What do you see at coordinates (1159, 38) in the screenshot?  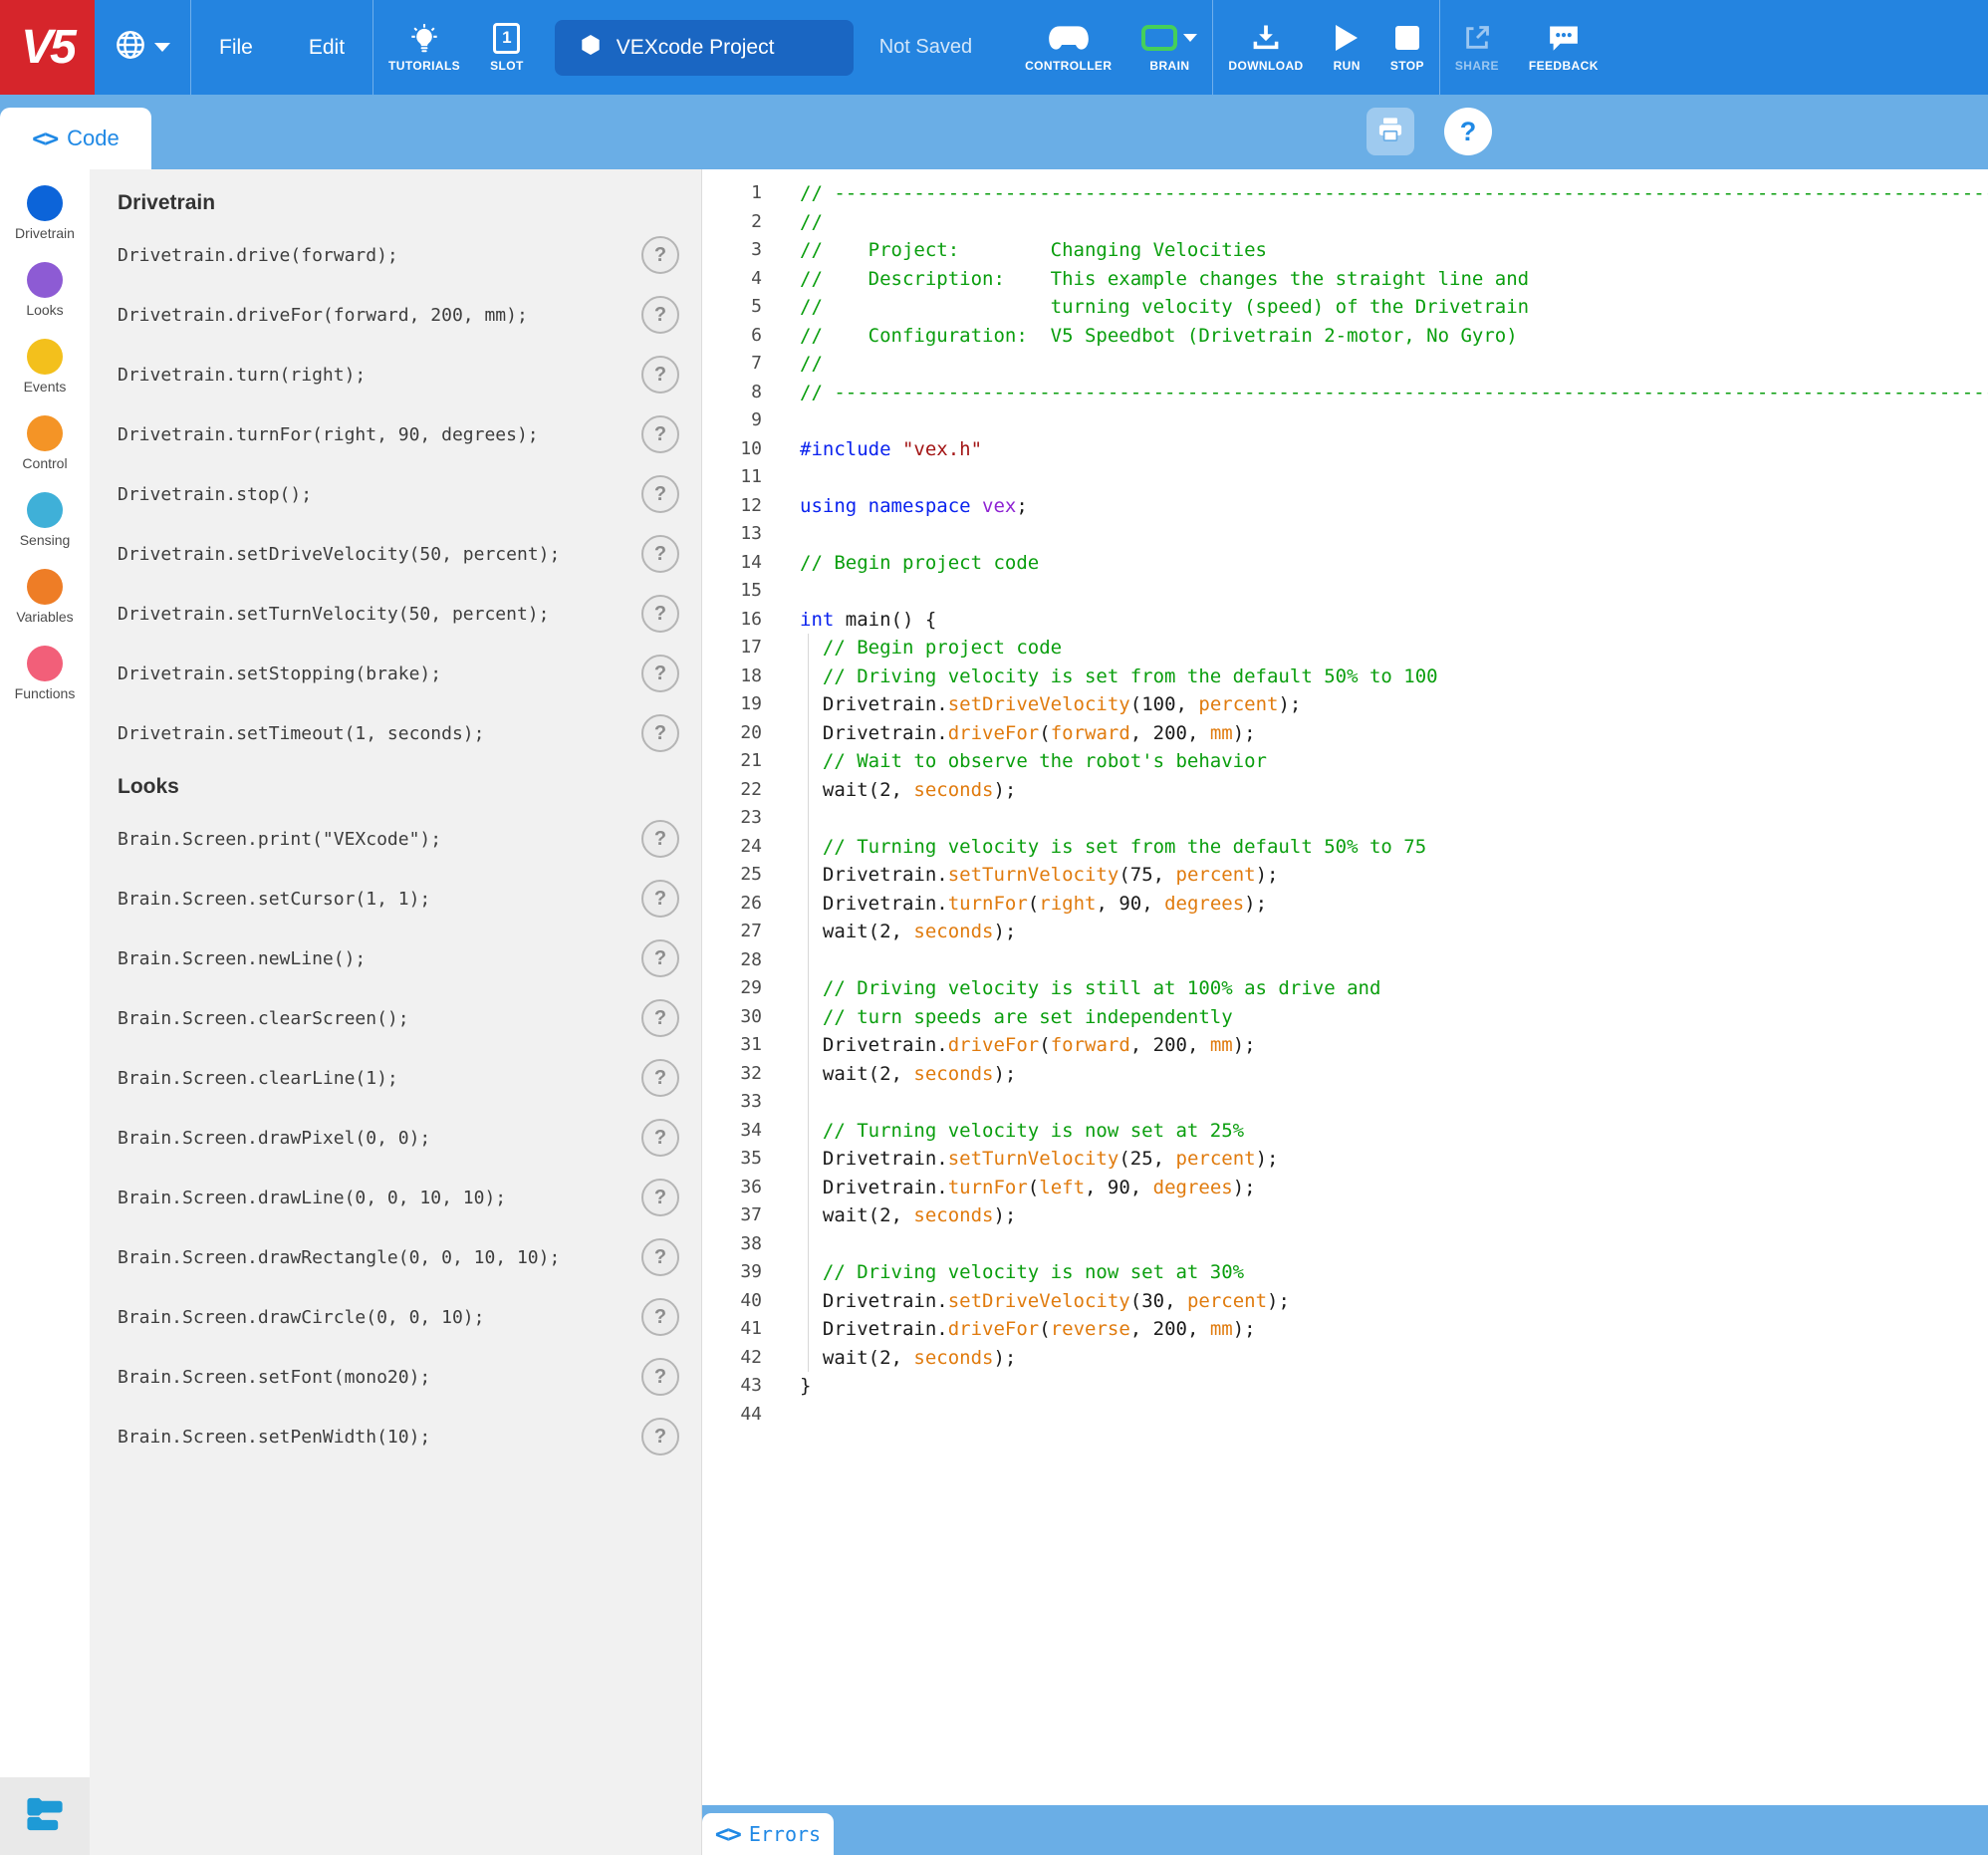 I see `brain-icon` at bounding box center [1159, 38].